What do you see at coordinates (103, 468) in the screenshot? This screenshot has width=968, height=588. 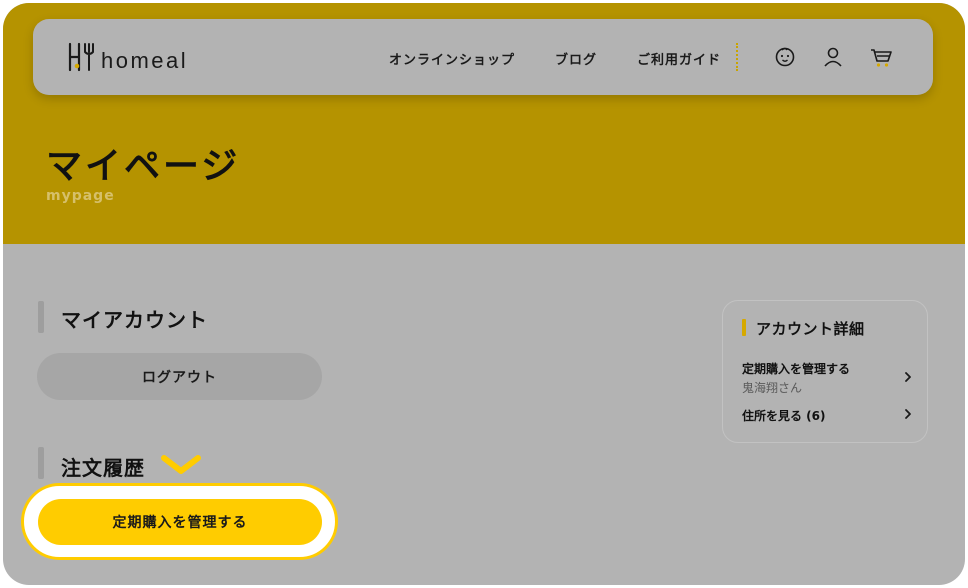 I see `order-history-heading: 注文履歴` at bounding box center [103, 468].